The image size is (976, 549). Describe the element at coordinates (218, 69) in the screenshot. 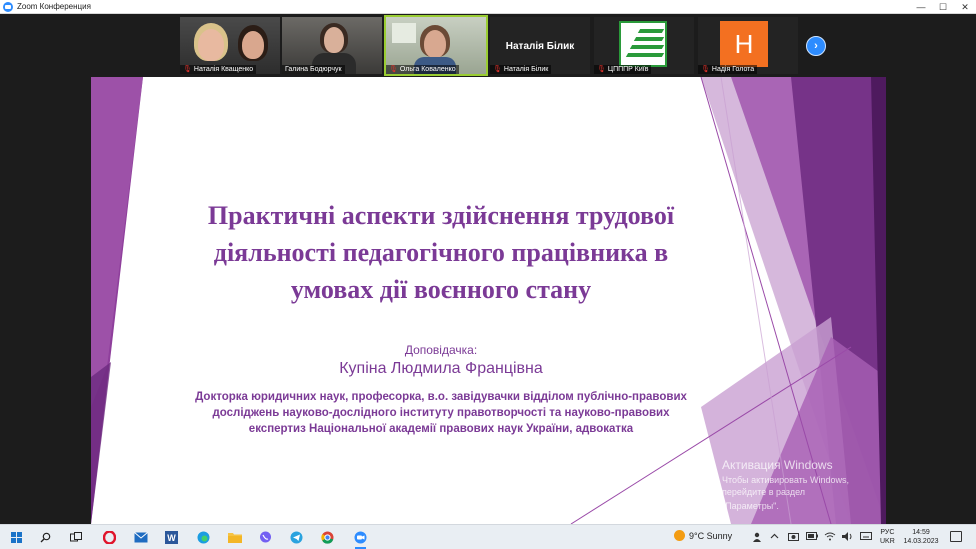

I see `participant-name-bar: 🎙 Наталія Кващенко` at that location.